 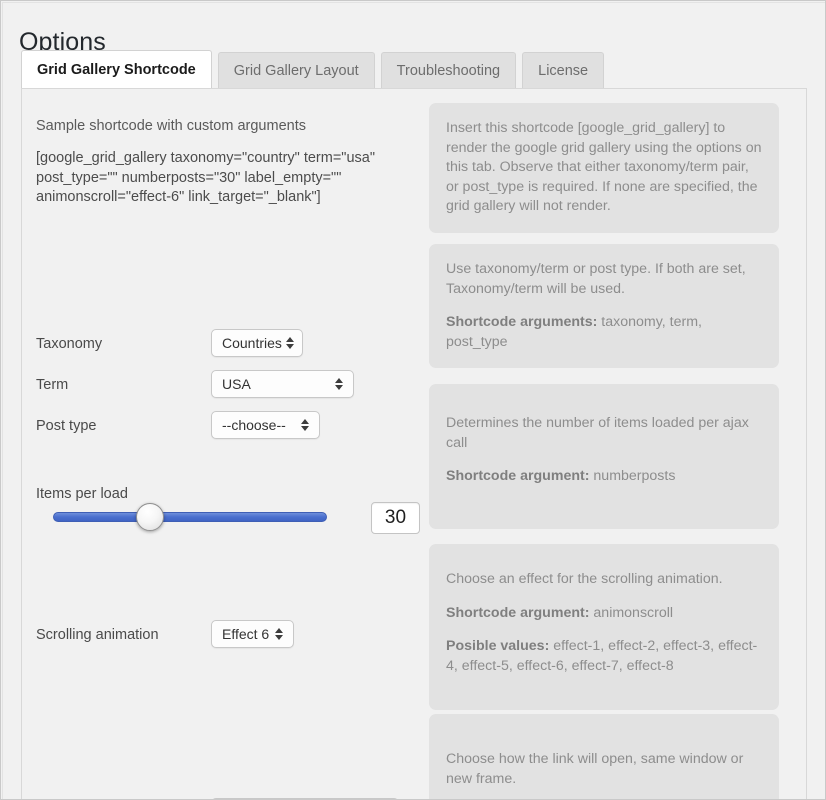 I want to click on slider-track, so click(x=190, y=517).